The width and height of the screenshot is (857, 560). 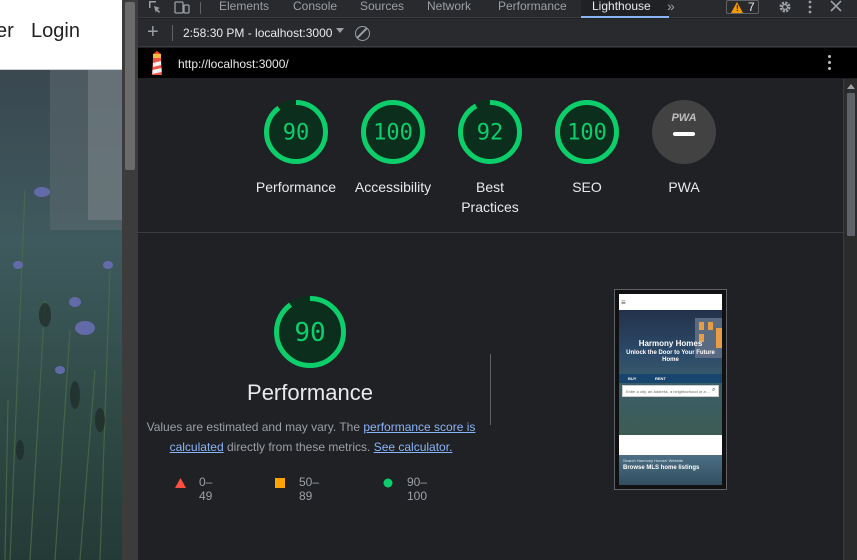 What do you see at coordinates (393, 133) in the screenshot?
I see `score-accessibility: 100` at bounding box center [393, 133].